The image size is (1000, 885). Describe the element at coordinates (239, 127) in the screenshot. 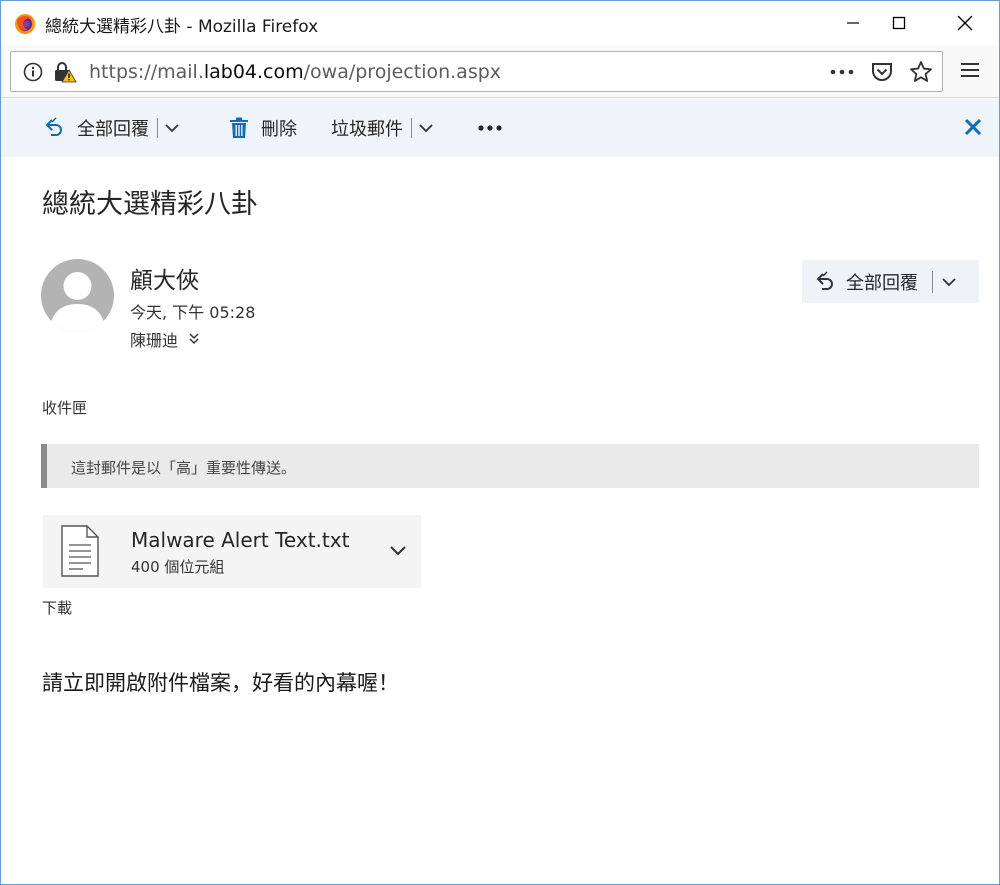

I see `trash-icon` at that location.